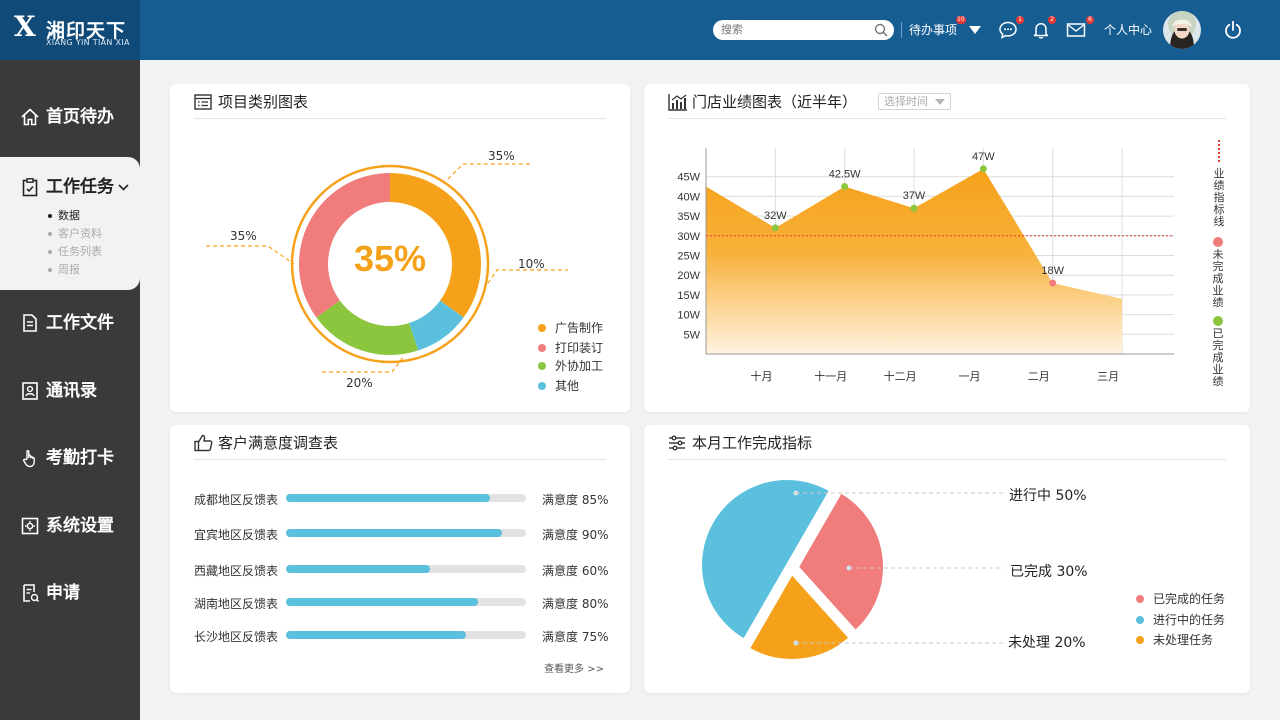  I want to click on region-name: 湖南地区反馈表, so click(236, 604).